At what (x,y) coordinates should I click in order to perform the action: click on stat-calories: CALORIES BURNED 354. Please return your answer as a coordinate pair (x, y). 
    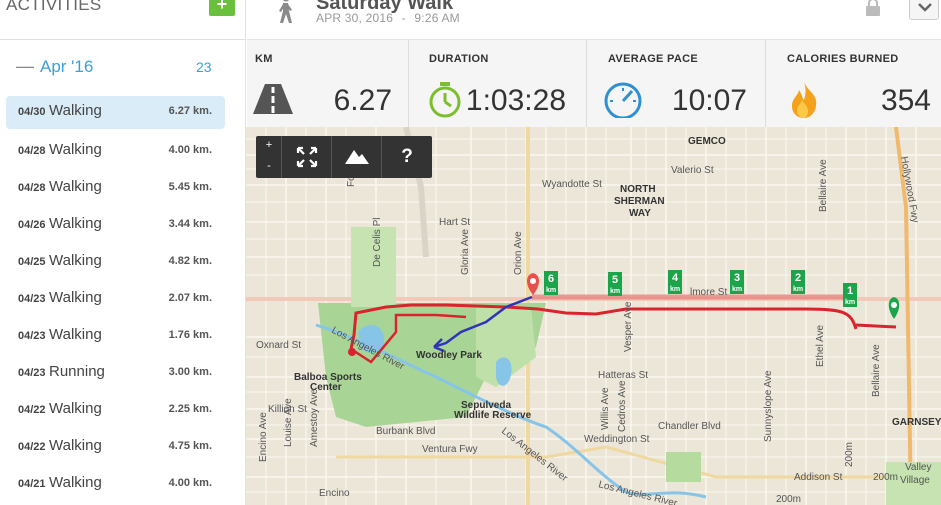
    Looking at the image, I should click on (853, 84).